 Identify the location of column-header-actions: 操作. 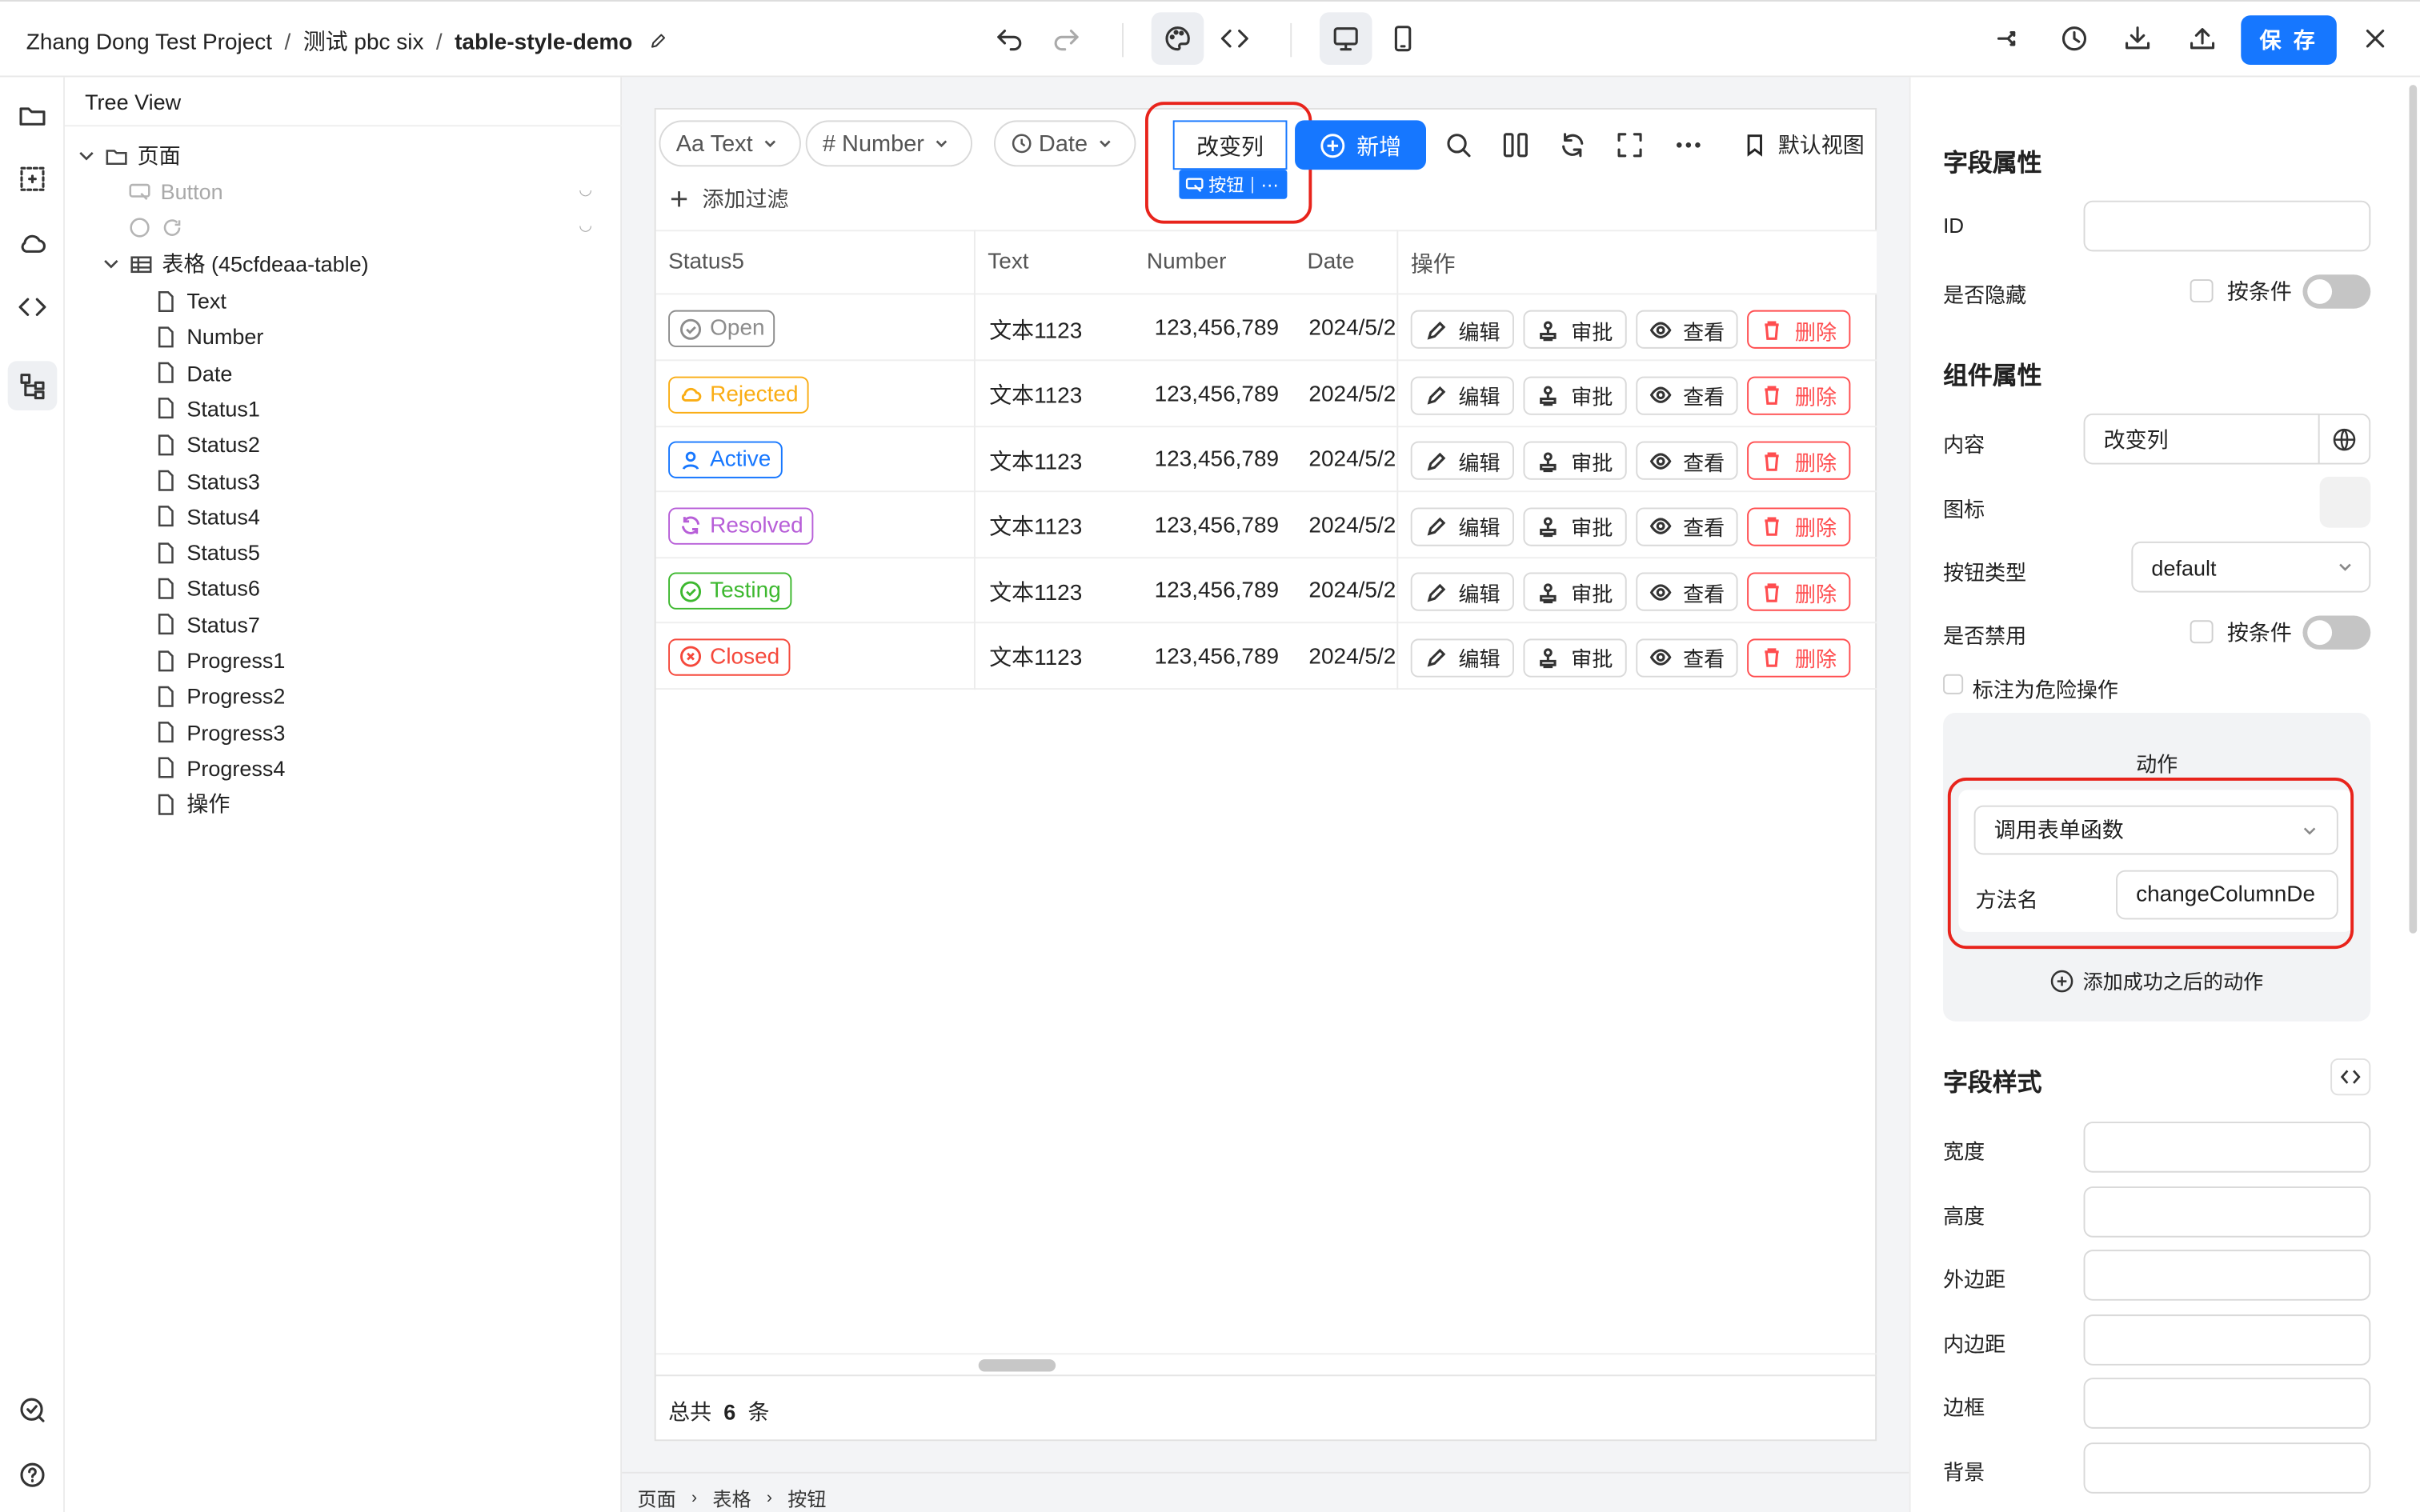
(1637, 262).